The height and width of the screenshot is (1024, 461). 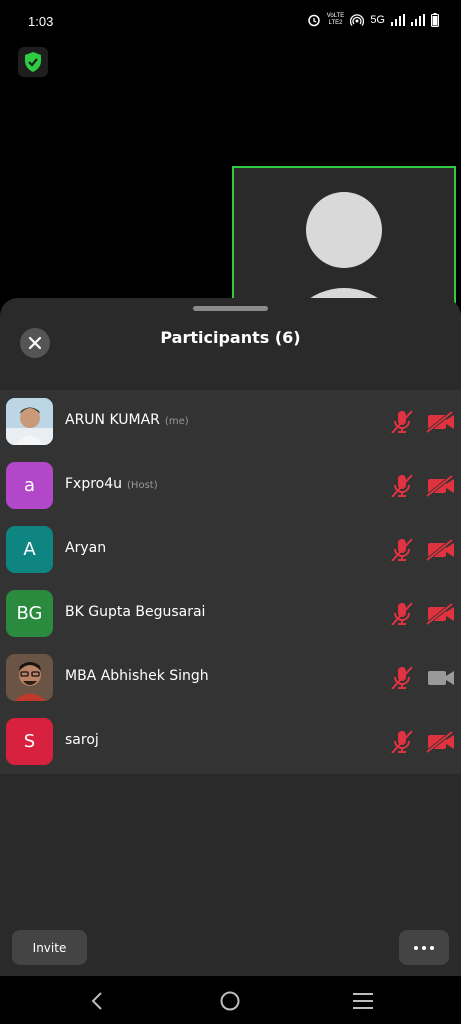 I want to click on avatar: BG, so click(x=29, y=613).